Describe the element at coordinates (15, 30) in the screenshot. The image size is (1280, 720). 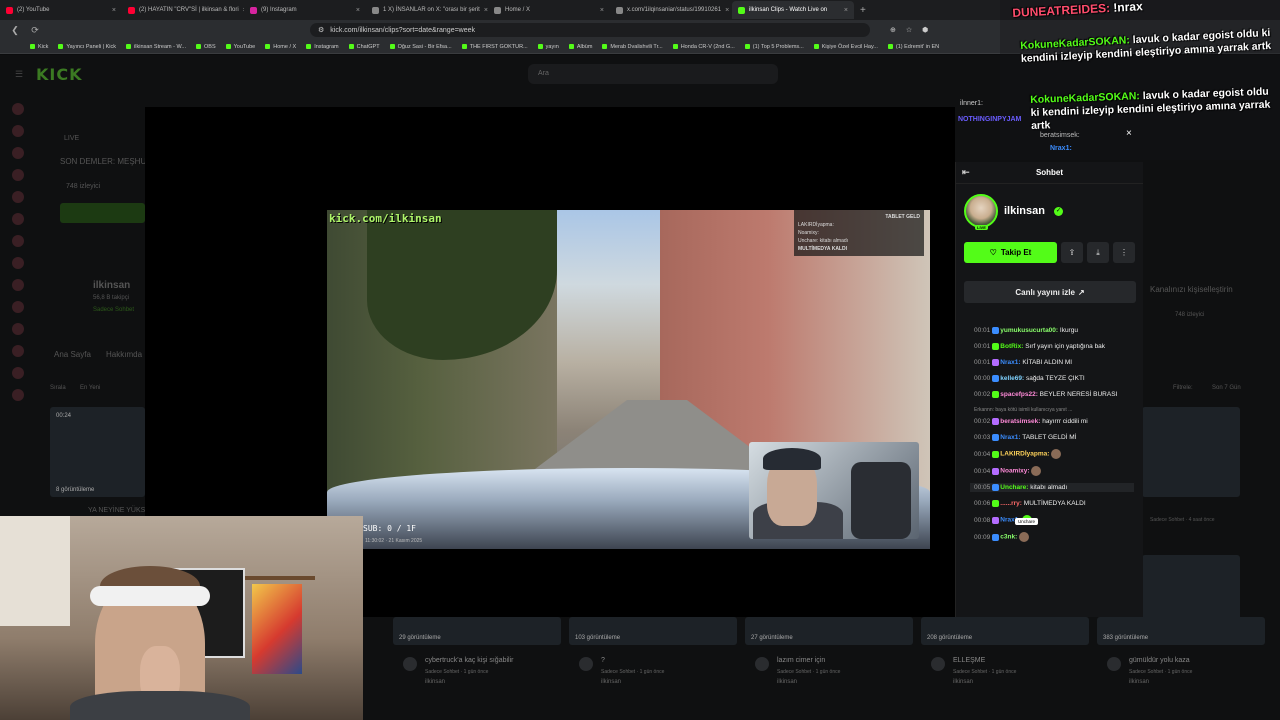
I see `back-arrow-icon: ❮` at that location.